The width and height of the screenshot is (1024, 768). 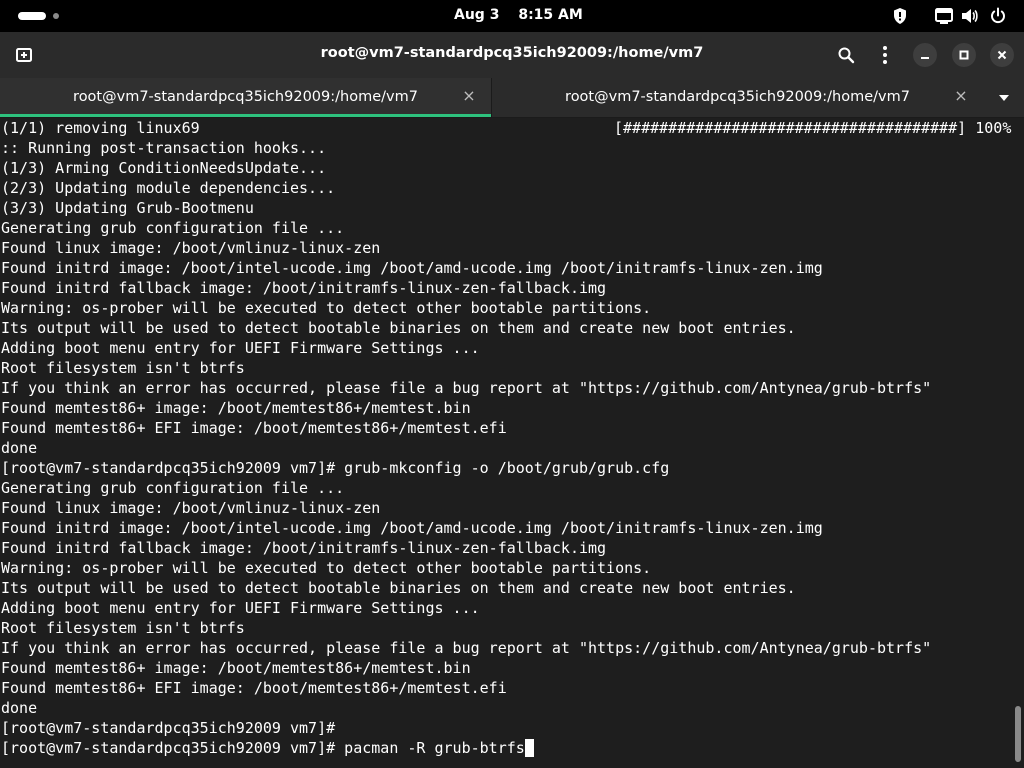 I want to click on progress-percent: 100%, so click(x=993, y=128).